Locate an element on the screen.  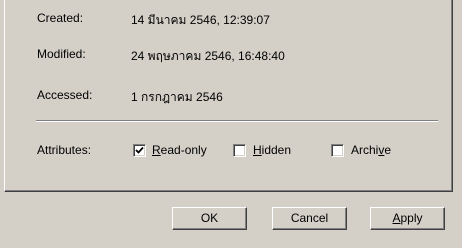
readonly-checkbox is located at coordinates (139, 150).